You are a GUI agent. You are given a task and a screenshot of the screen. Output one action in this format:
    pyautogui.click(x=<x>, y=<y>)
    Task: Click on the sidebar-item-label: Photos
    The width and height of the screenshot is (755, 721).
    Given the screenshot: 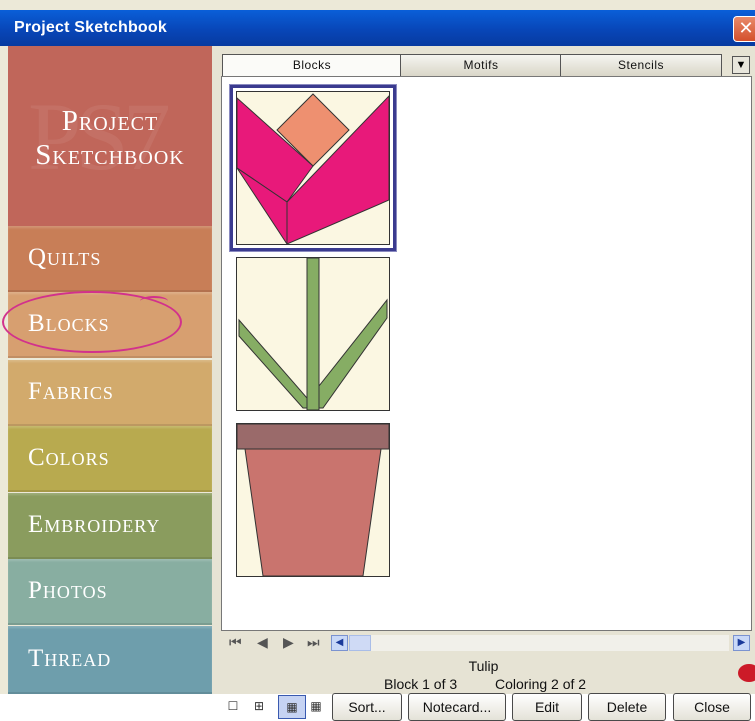 What is the action you would take?
    pyautogui.click(x=68, y=590)
    